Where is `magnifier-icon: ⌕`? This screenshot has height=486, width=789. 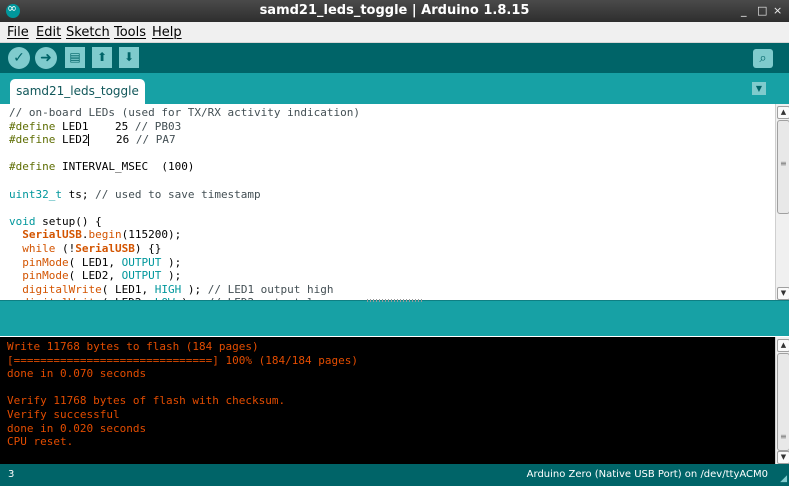 magnifier-icon: ⌕ is located at coordinates (763, 58).